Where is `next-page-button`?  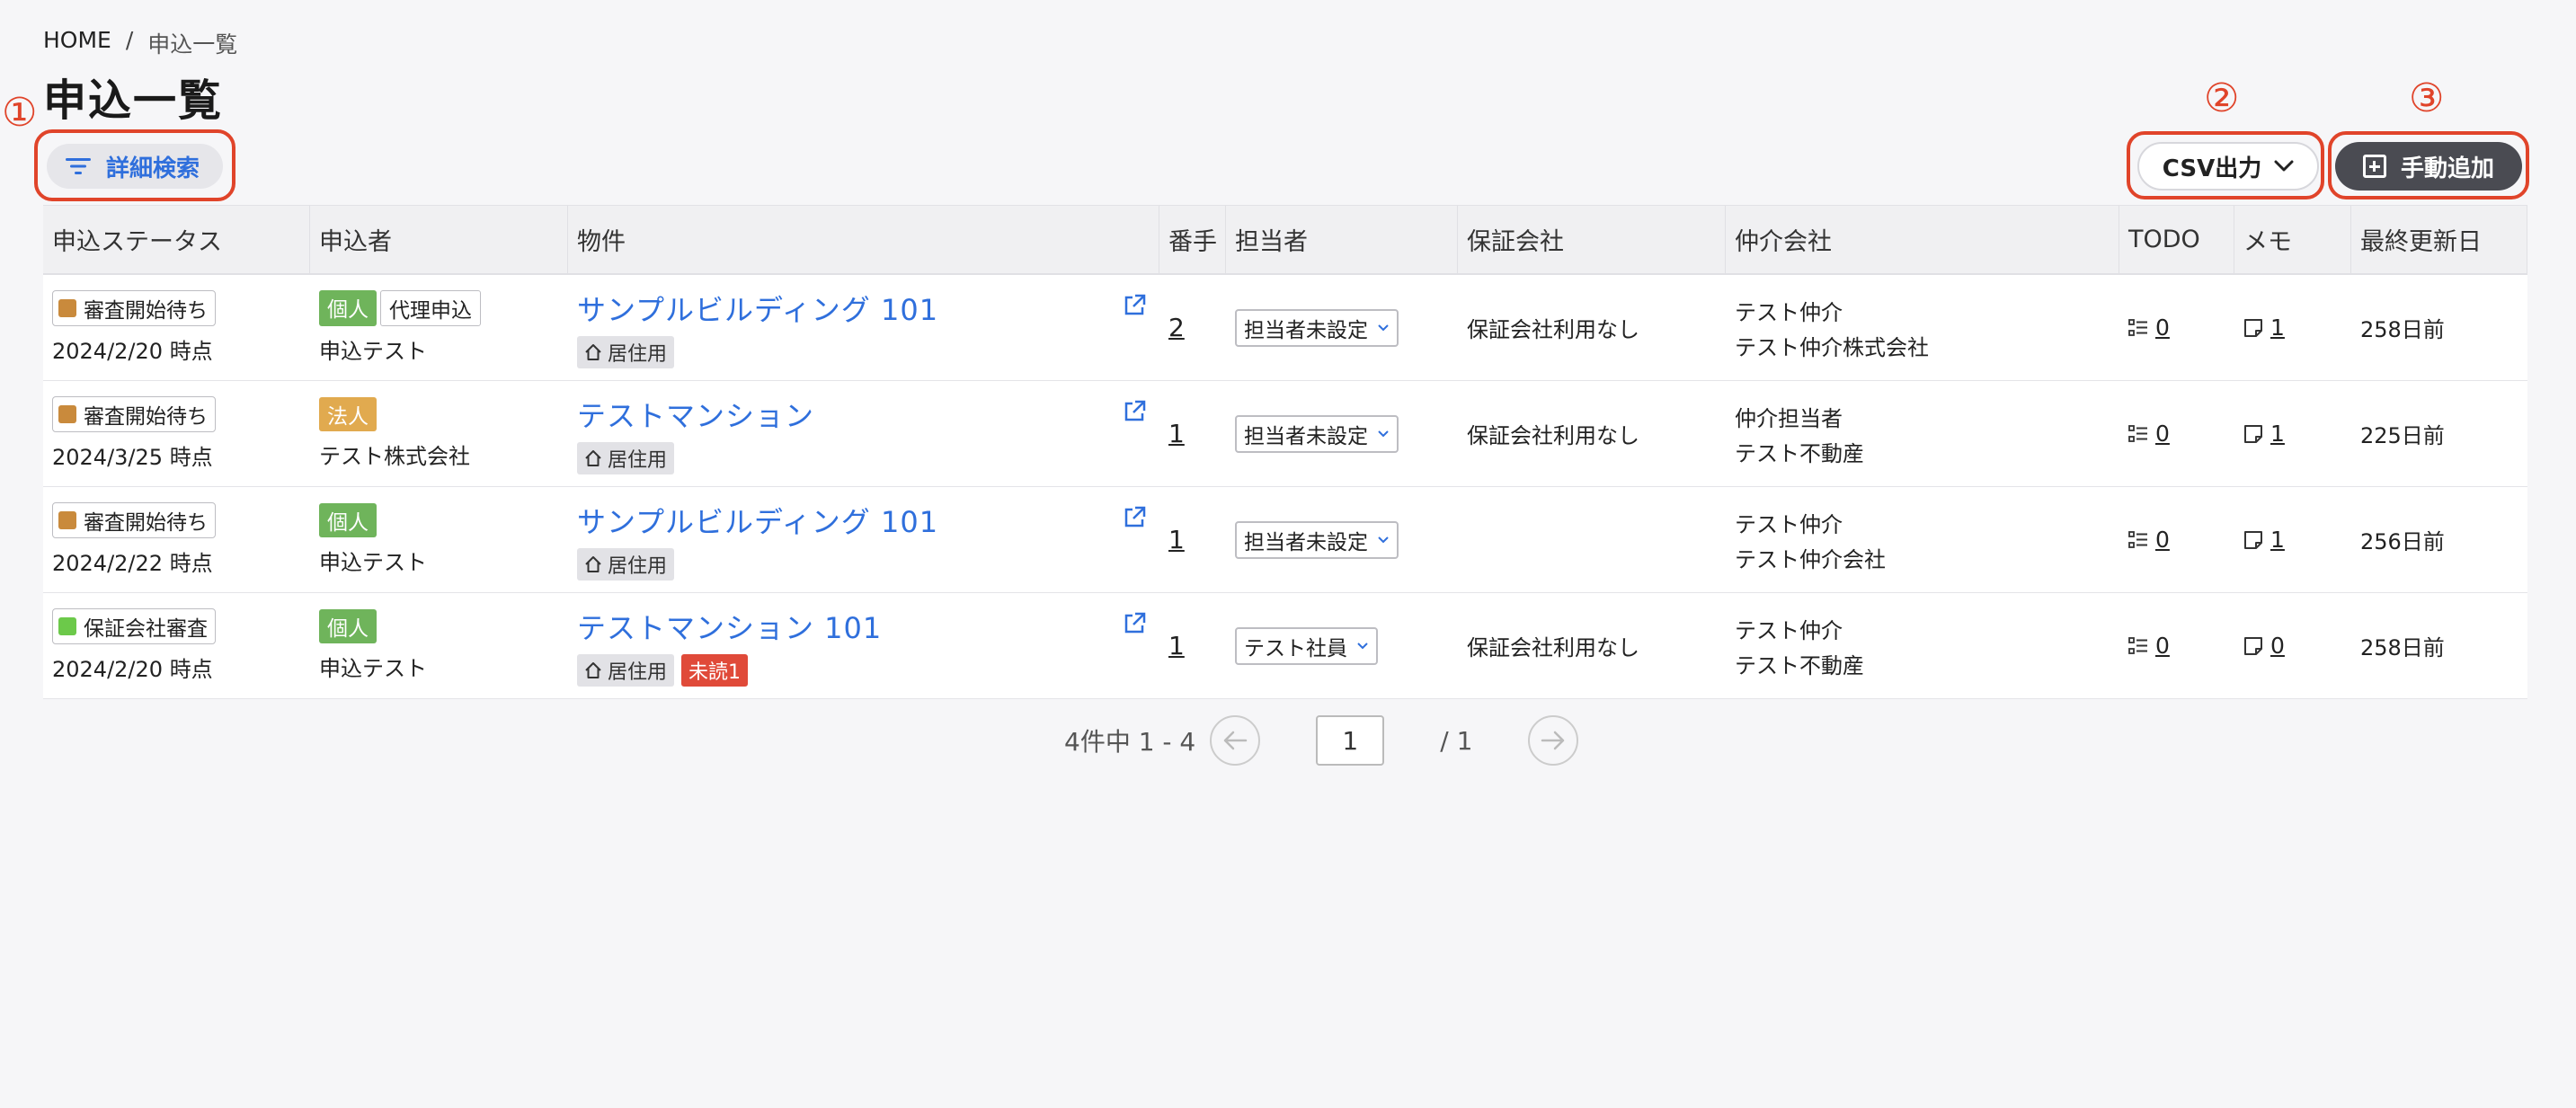 next-page-button is located at coordinates (1553, 741).